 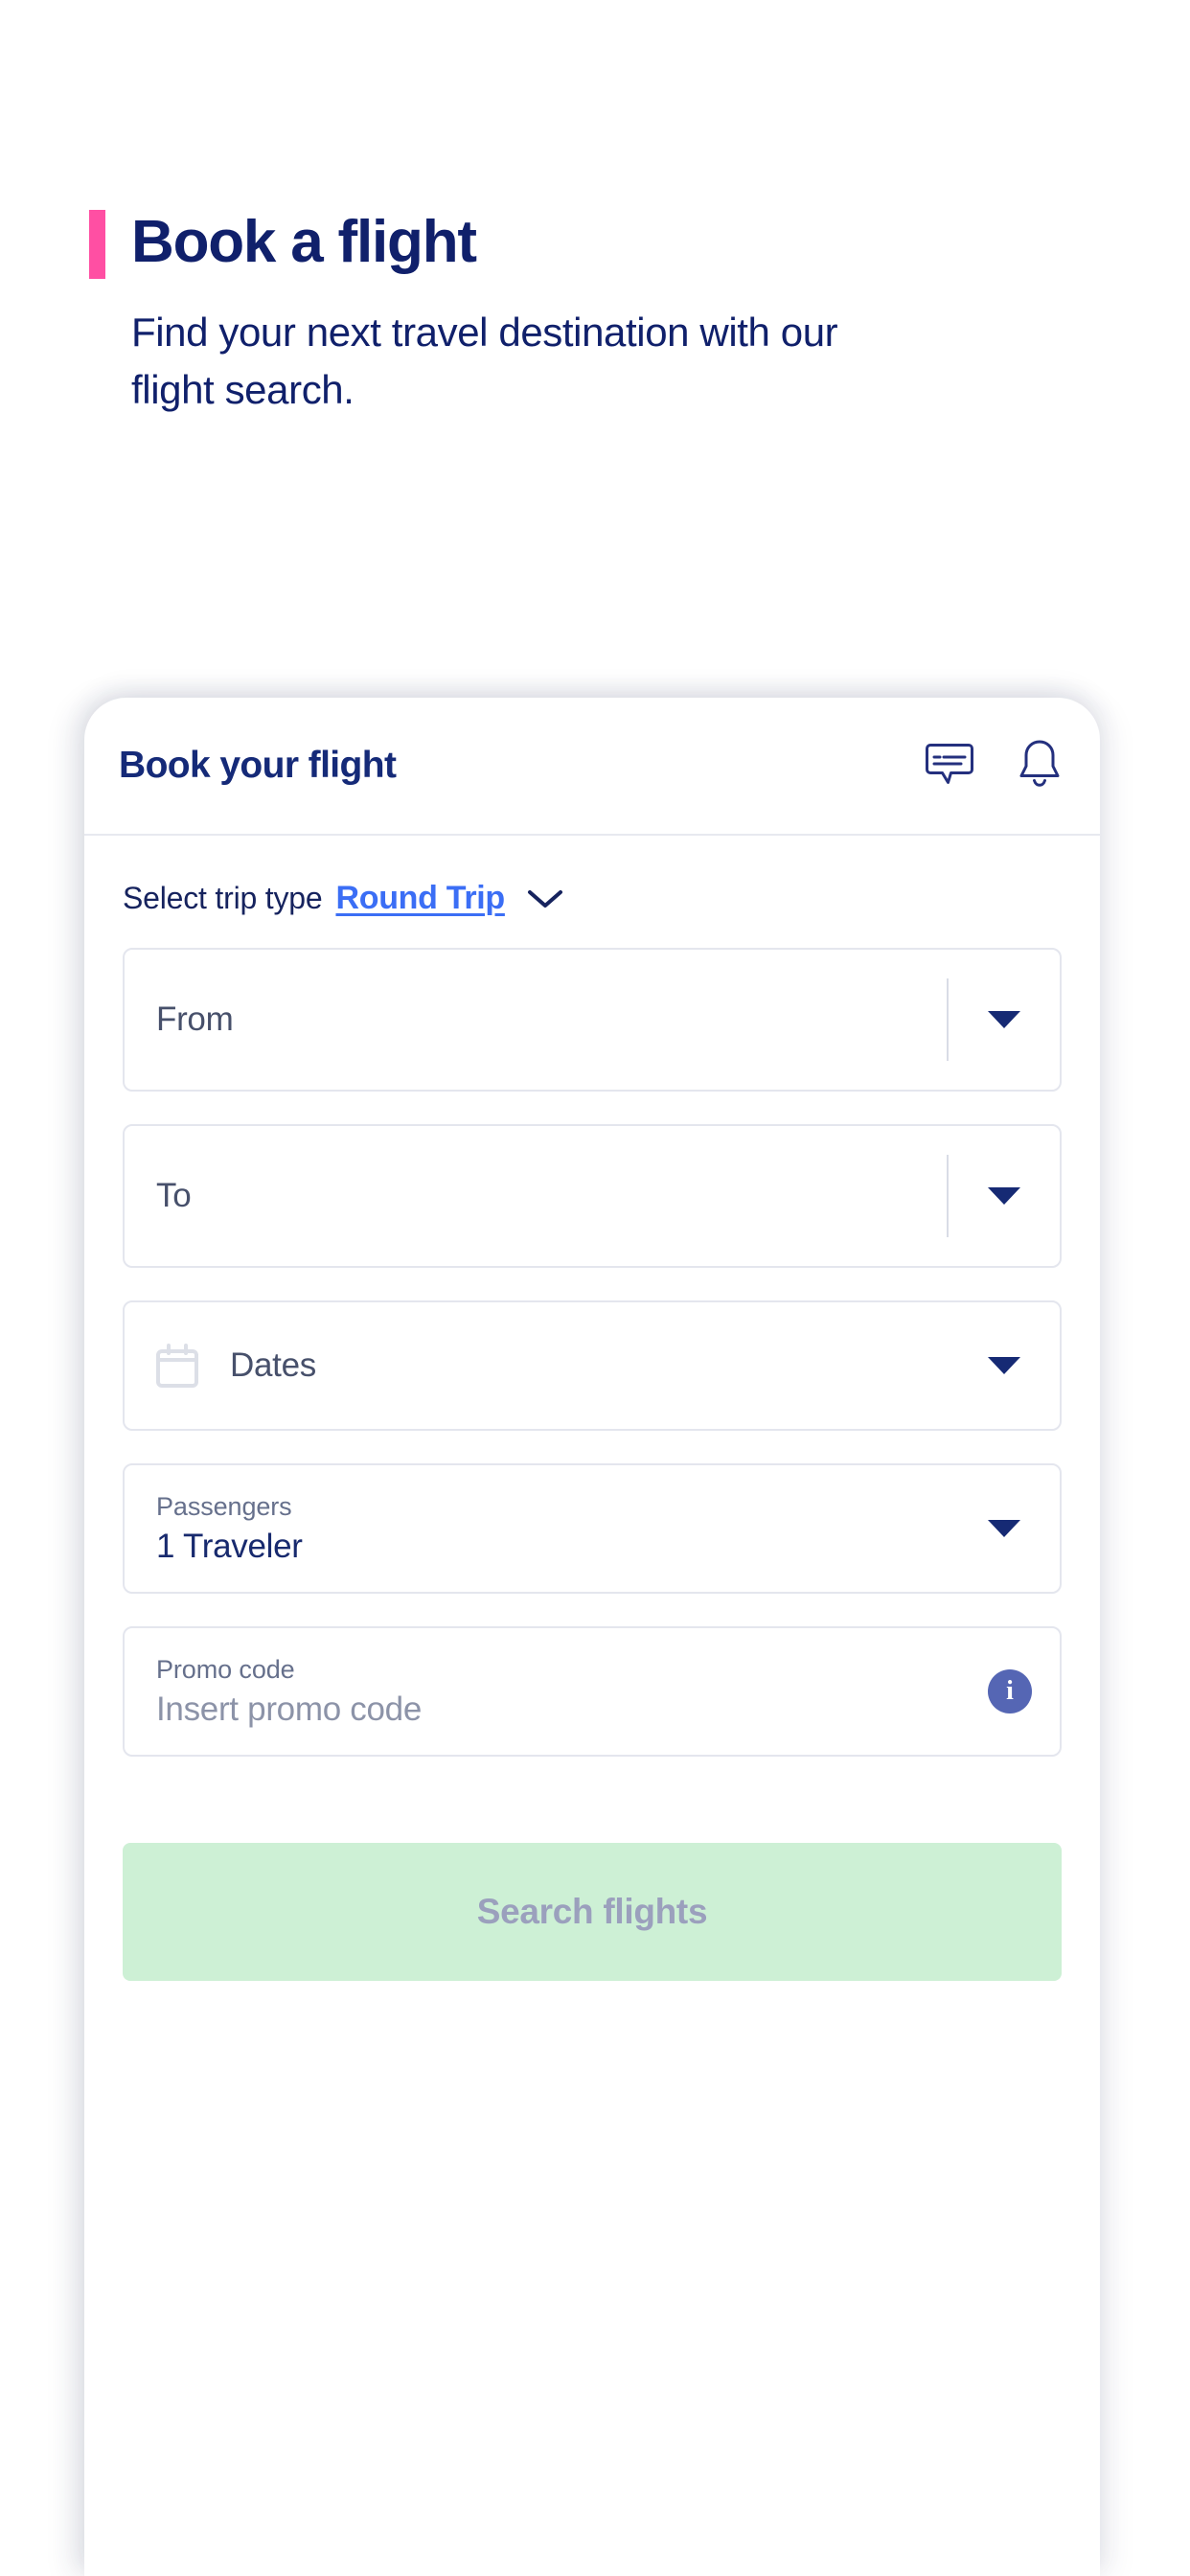 I want to click on passengers-value: 1 Traveler, so click(x=230, y=1546).